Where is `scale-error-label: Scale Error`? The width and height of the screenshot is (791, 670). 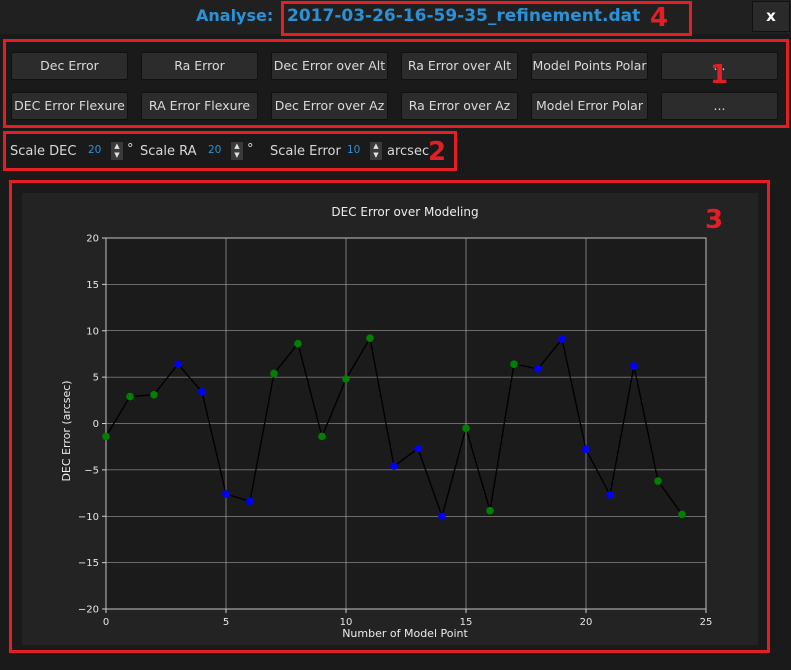
scale-error-label: Scale Error is located at coordinates (305, 151).